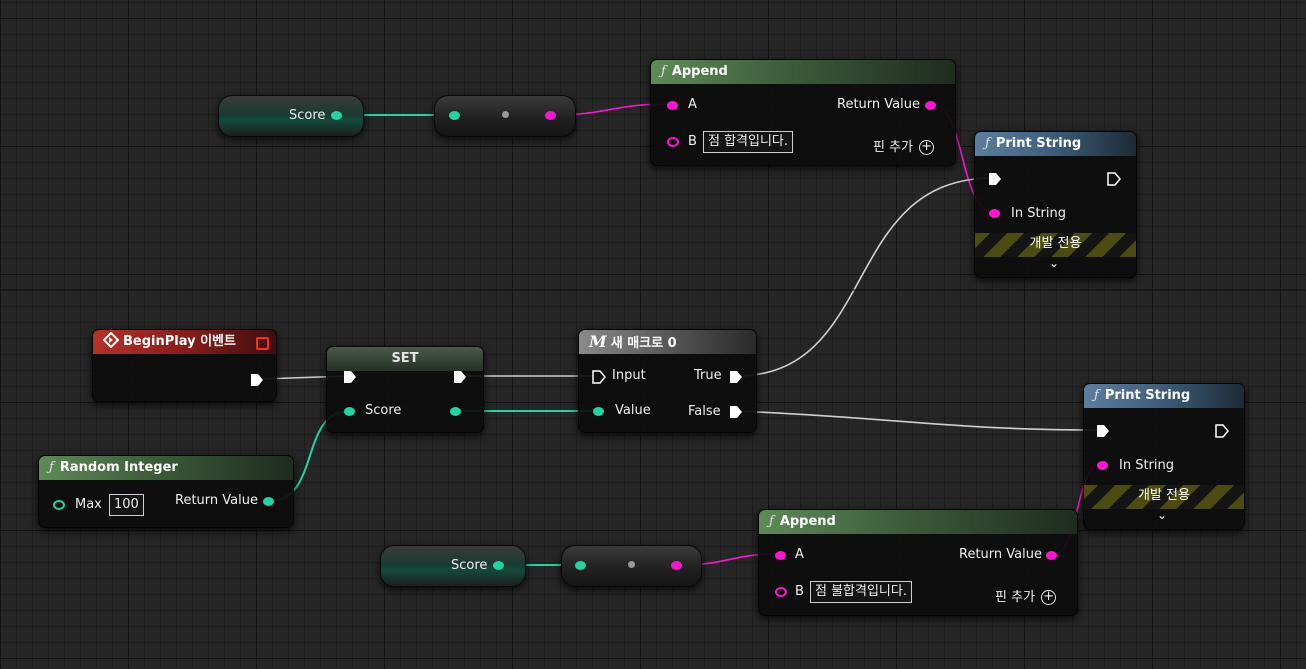  Describe the element at coordinates (667, 342) in the screenshot. I see `node-header: M새 매크로 0` at that location.